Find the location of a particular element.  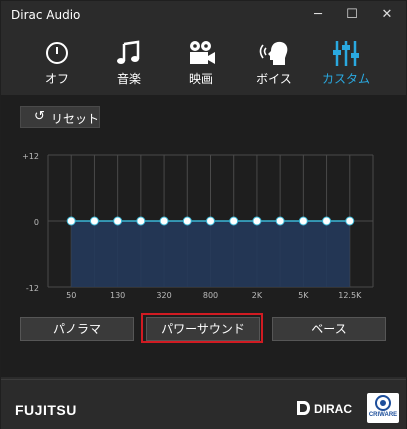

window-title: Dirac Audio is located at coordinates (46, 15).